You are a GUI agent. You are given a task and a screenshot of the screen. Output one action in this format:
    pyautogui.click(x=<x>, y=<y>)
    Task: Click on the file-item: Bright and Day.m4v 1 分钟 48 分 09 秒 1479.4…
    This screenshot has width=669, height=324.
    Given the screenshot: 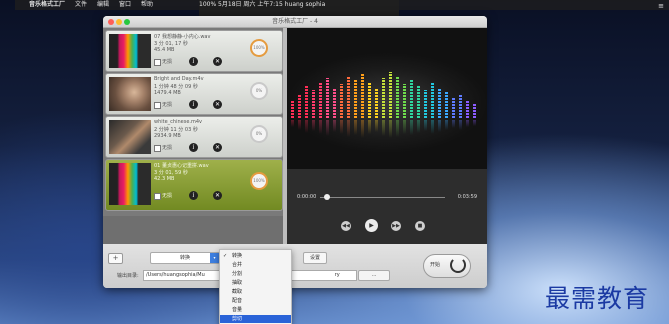 What is the action you would take?
    pyautogui.click(x=194, y=94)
    